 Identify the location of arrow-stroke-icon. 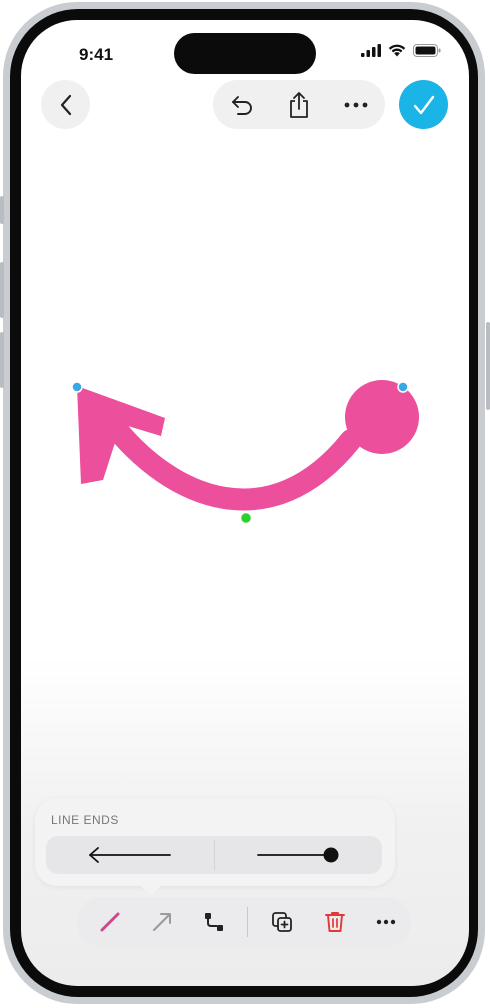
(162, 922).